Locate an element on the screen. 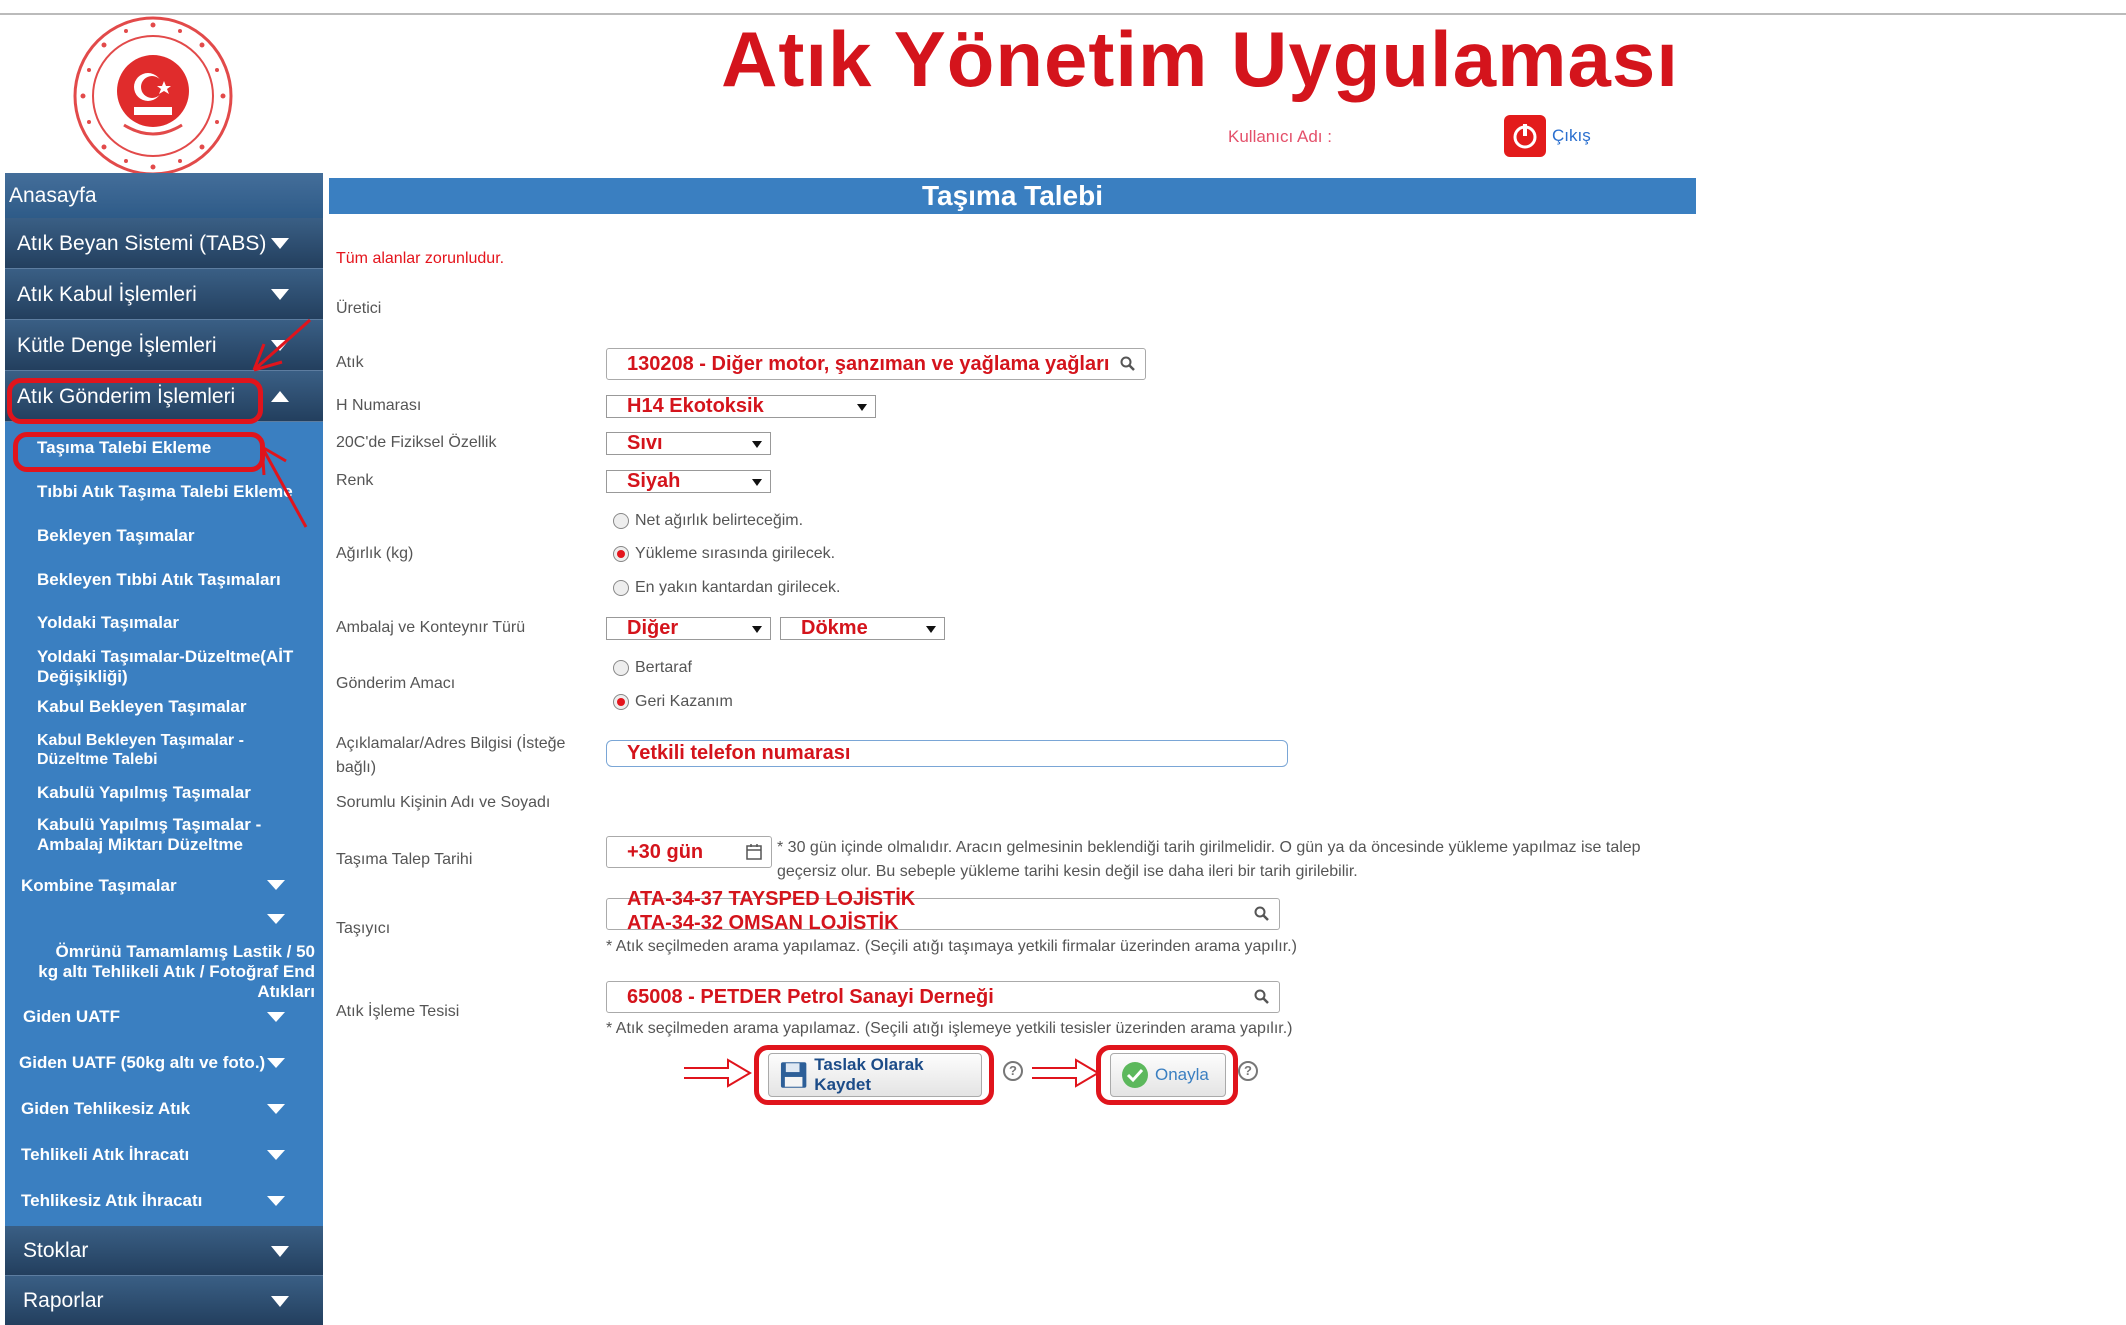 The width and height of the screenshot is (2126, 1325). date-input: +30 gün is located at coordinates (689, 852).